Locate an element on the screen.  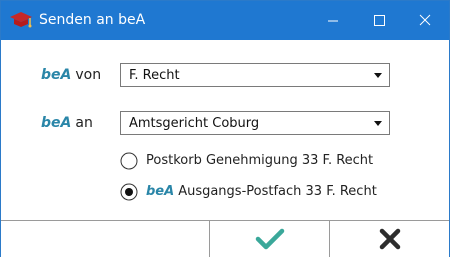
radio-option-label: Postkorb Genehmigung 33 F. Recht is located at coordinates (259, 160).